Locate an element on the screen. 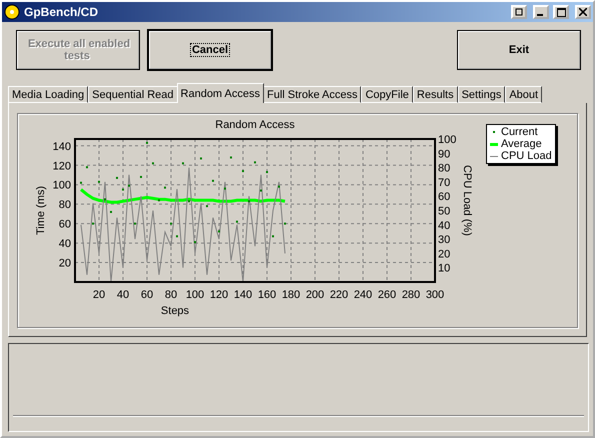 This screenshot has height=438, width=595. x-tick-label: 180 is located at coordinates (291, 295).